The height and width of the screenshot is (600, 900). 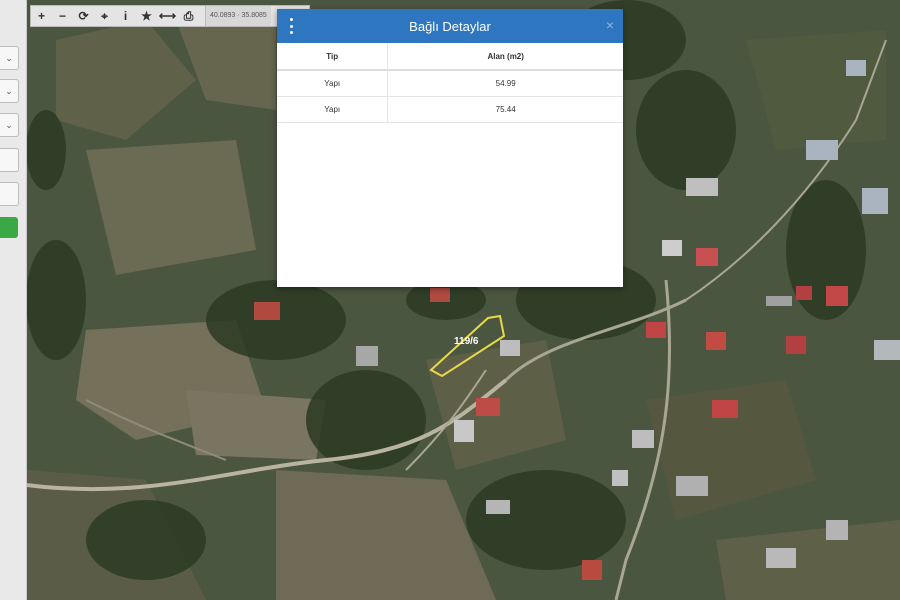 I want to click on parcel-label: 119/6, so click(x=466, y=341).